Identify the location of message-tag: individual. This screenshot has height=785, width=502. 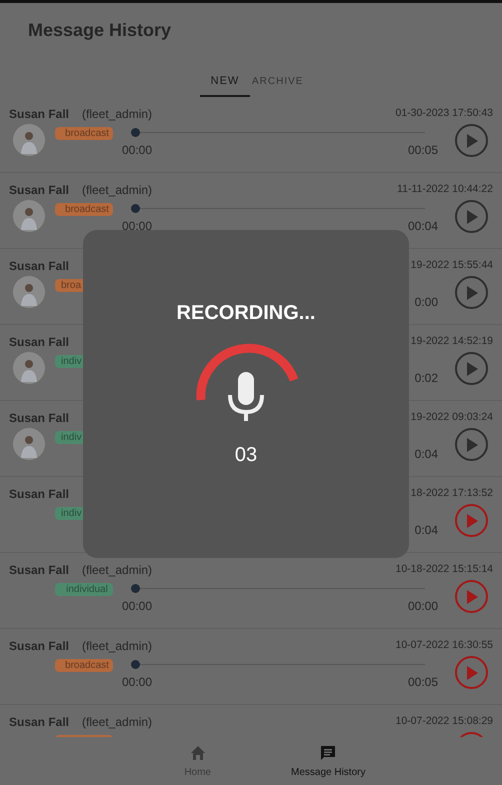
(84, 589).